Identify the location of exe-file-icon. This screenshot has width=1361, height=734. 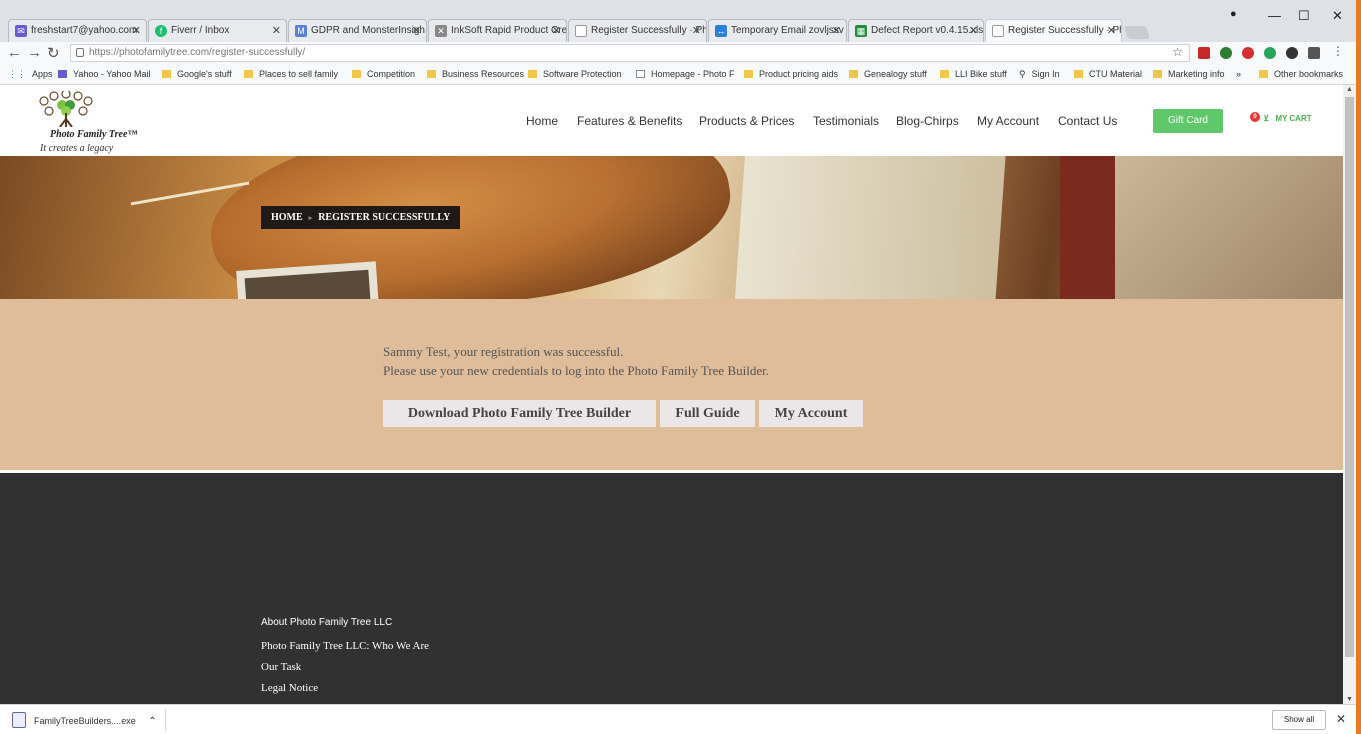
(19, 720).